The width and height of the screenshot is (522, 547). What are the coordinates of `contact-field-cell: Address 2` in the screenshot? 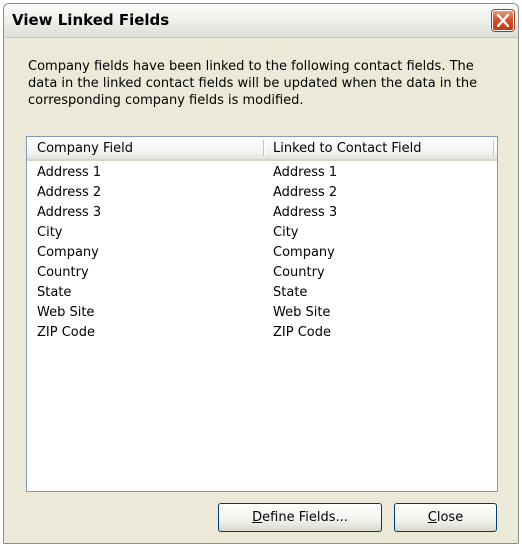 It's located at (305, 192).